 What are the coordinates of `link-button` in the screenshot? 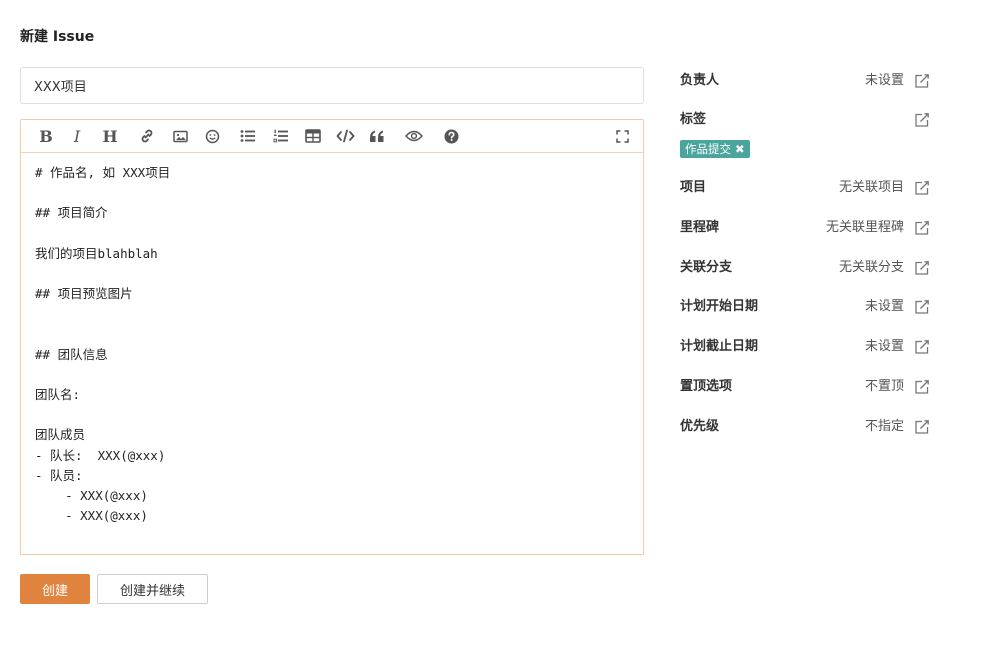 It's located at (147, 136).